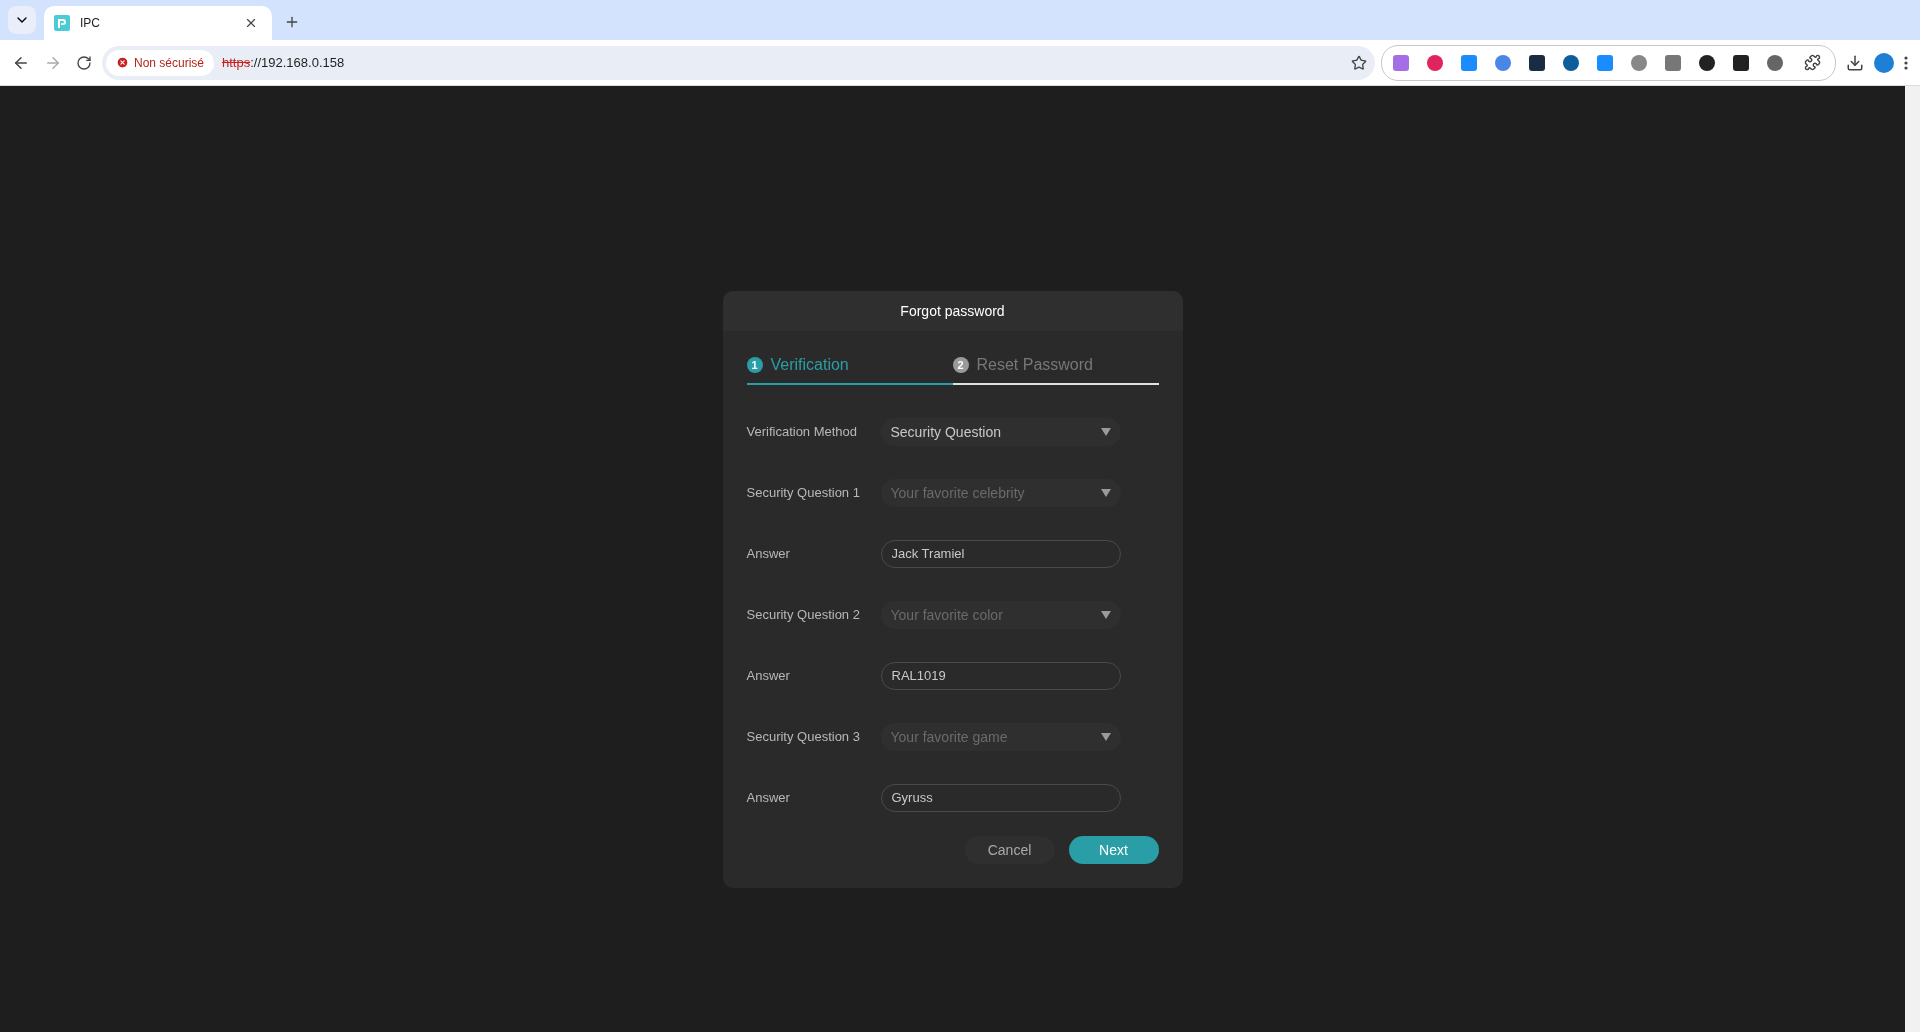 This screenshot has height=1032, width=1920. What do you see at coordinates (251, 23) in the screenshot?
I see `close-icon` at bounding box center [251, 23].